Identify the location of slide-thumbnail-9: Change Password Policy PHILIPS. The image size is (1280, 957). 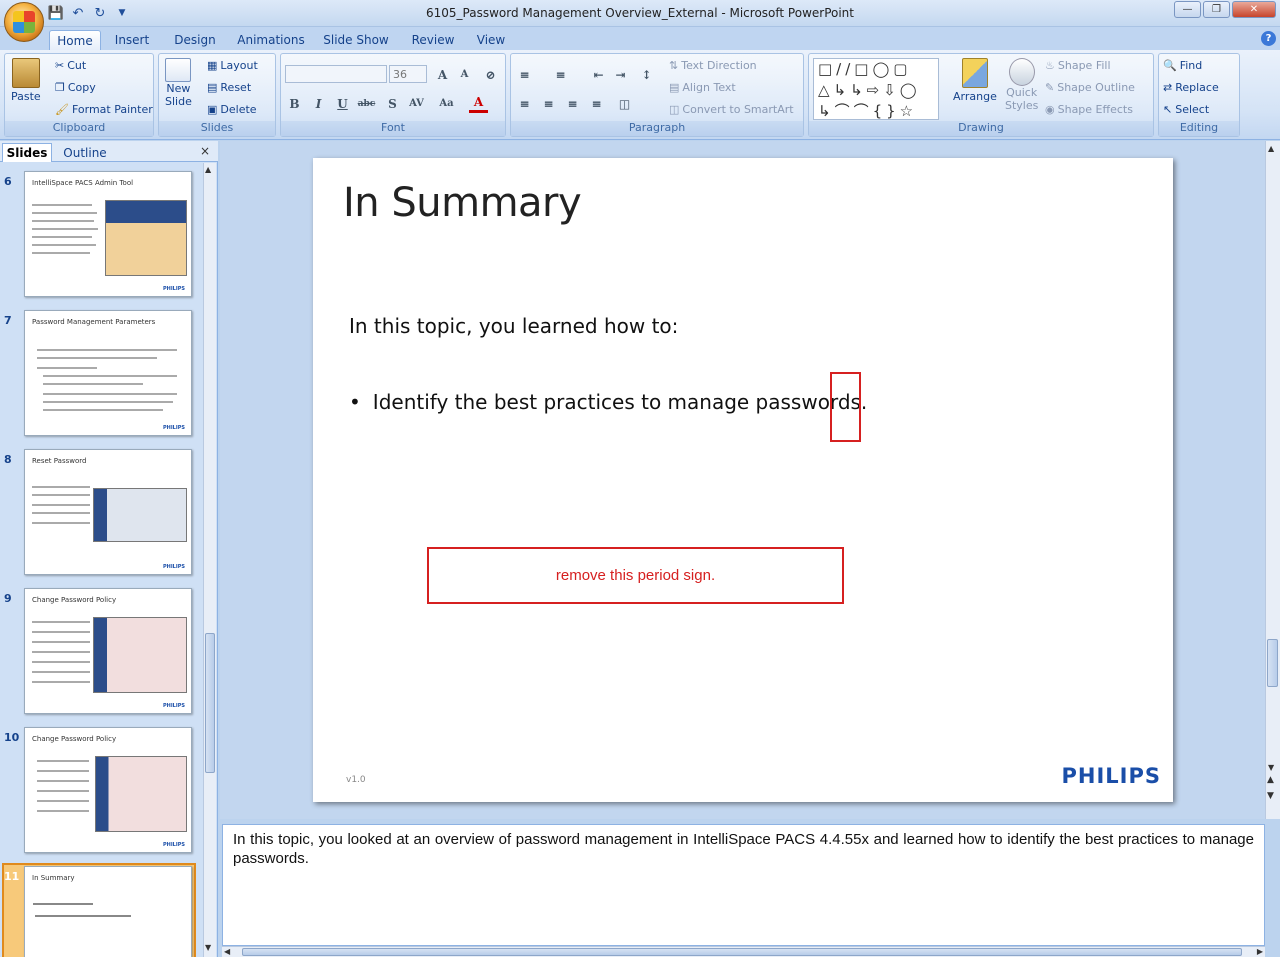
(108, 651).